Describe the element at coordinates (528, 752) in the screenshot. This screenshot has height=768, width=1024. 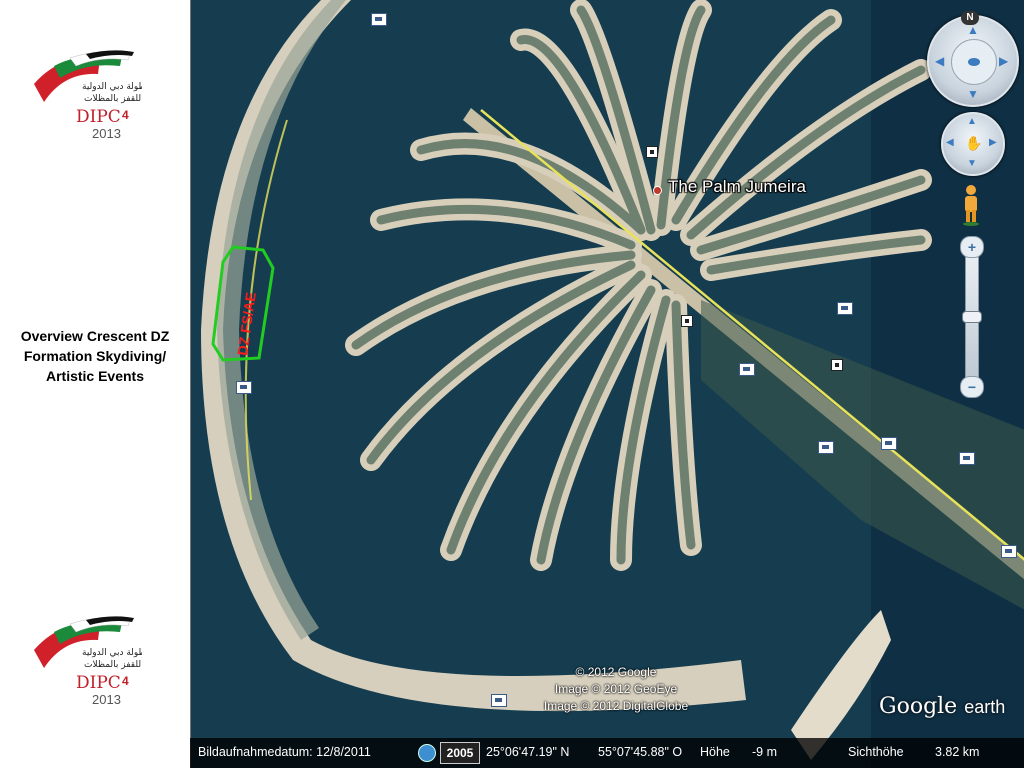
I see `latitude-readout: 25°06'47.19" N` at that location.